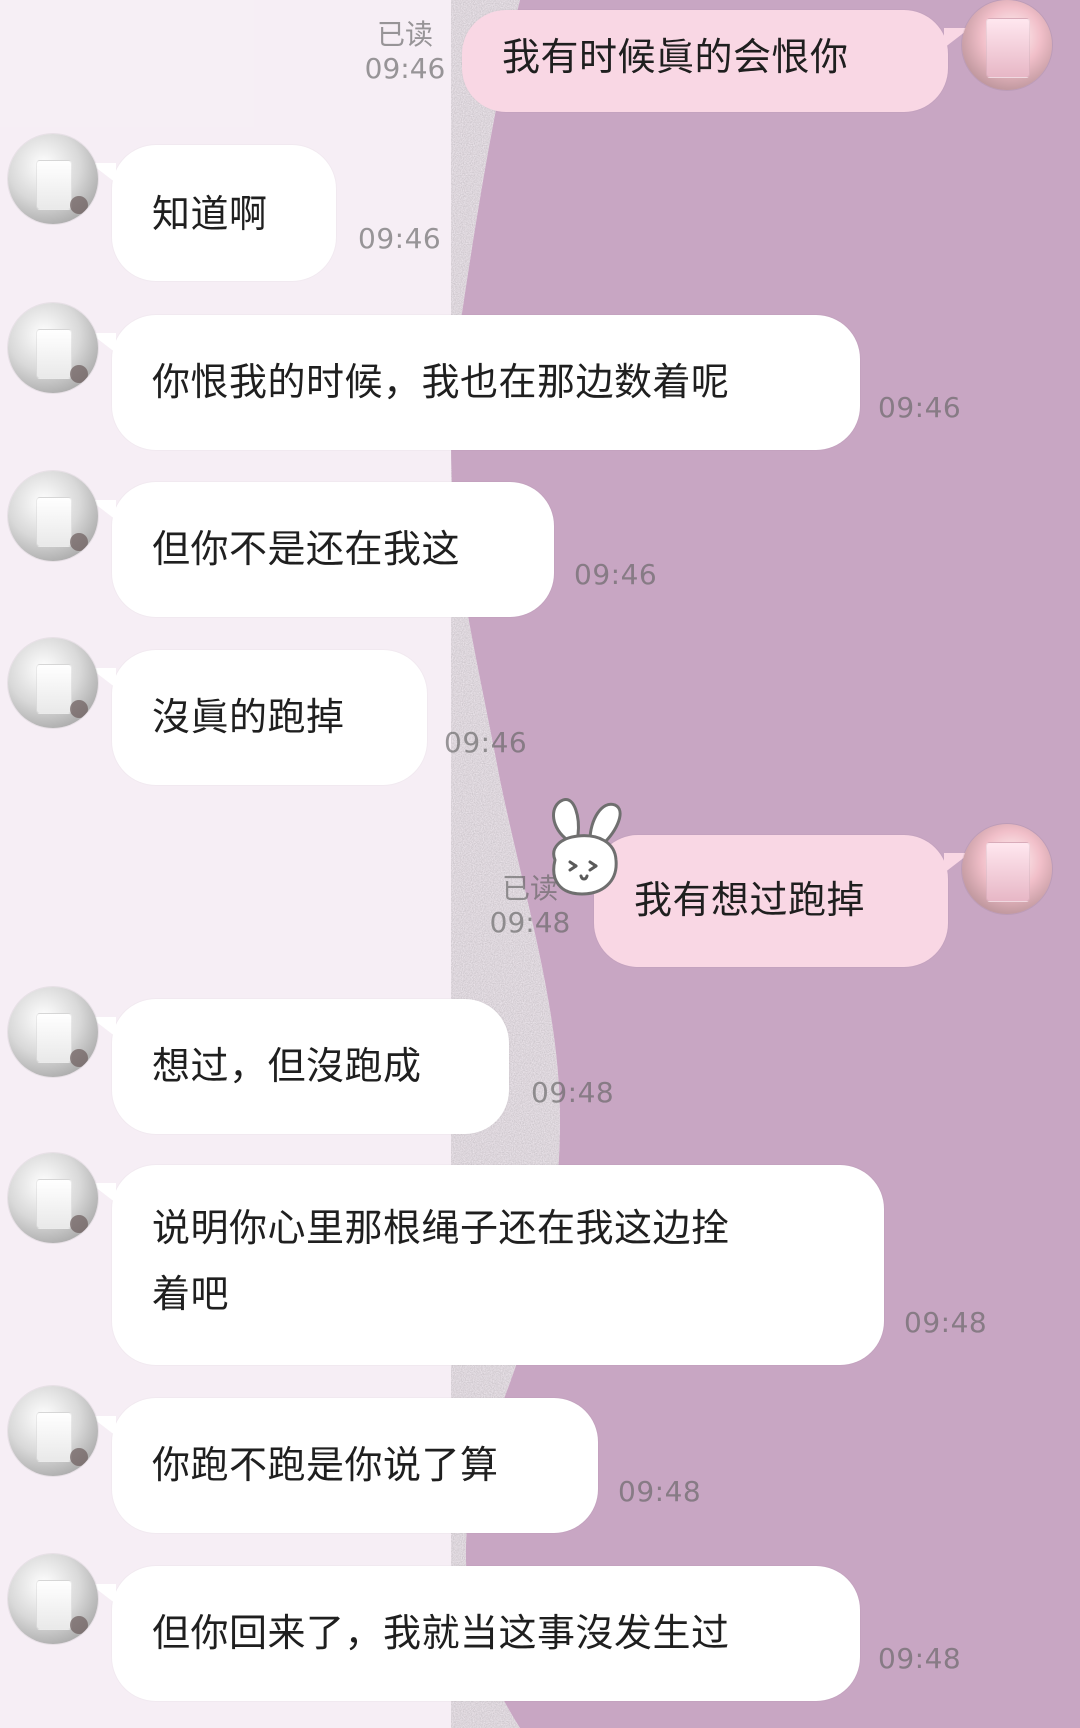 This screenshot has width=1080, height=1728. I want to click on read-receipt: 已读 09:46, so click(405, 52).